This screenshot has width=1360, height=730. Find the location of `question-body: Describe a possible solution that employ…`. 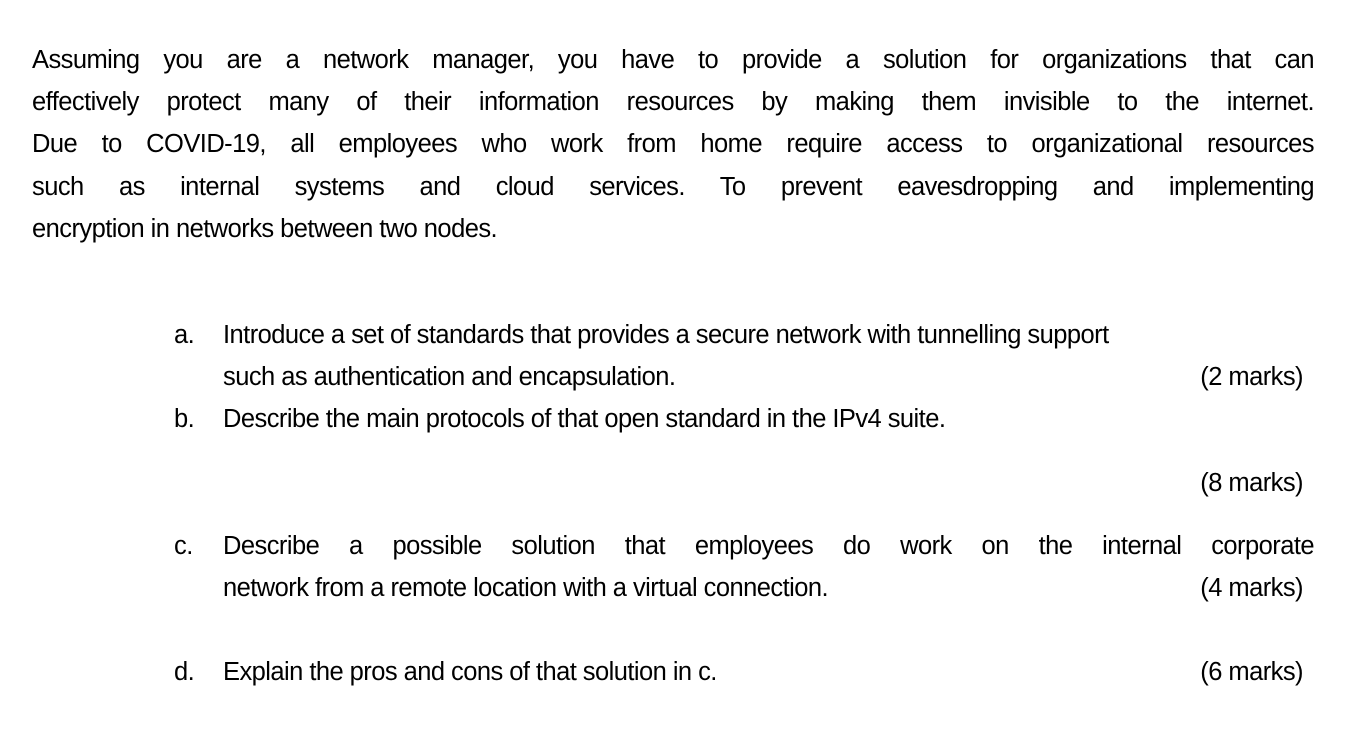

question-body: Describe a possible solution that employ… is located at coordinates (769, 567).